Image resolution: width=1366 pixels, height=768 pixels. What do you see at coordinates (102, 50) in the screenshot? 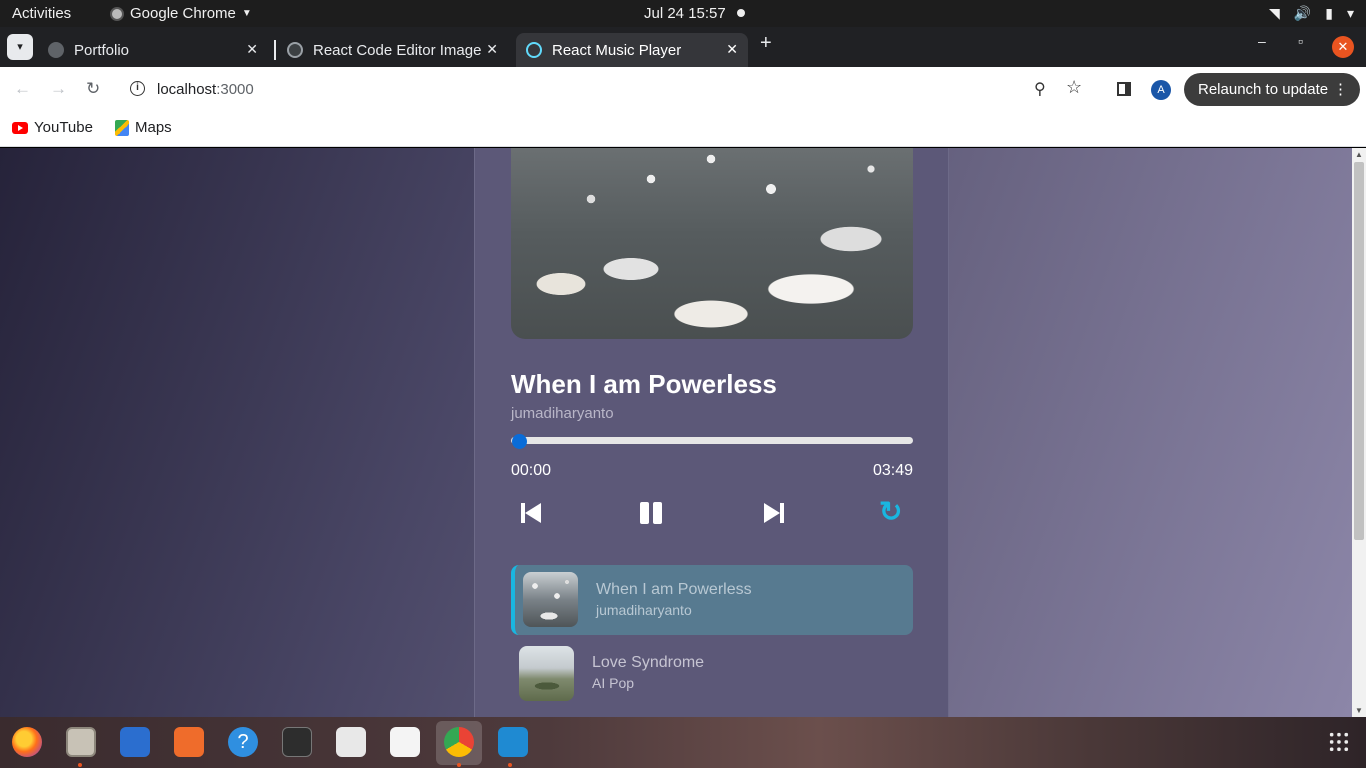
I see `tab-label: Portfolio` at bounding box center [102, 50].